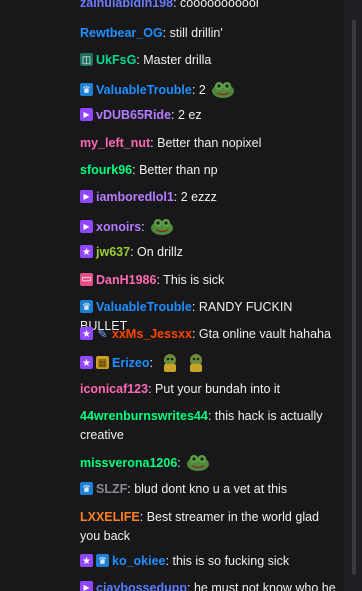 The image size is (362, 591). Describe the element at coordinates (110, 517) in the screenshot. I see `chat-username: LXXELIFE` at that location.